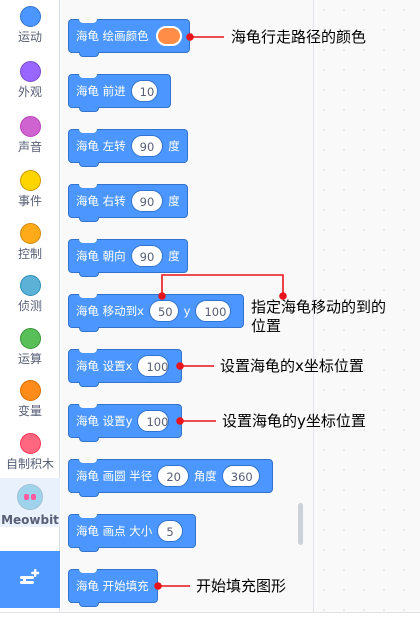 The width and height of the screenshot is (420, 634). Describe the element at coordinates (29, 201) in the screenshot. I see `category-label: 事件` at that location.